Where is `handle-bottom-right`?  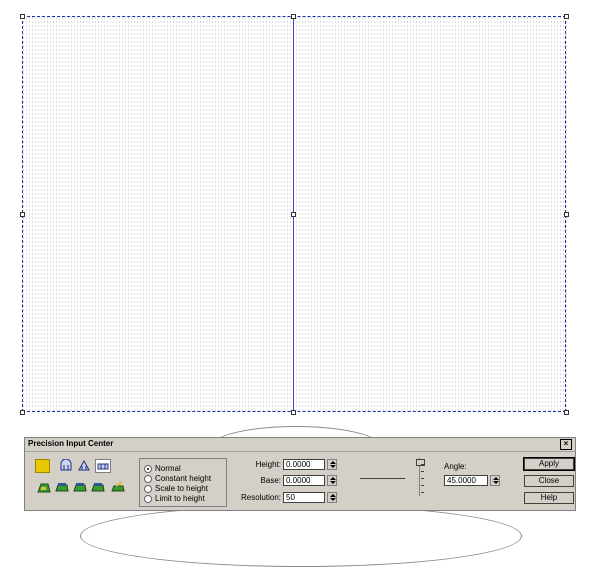 handle-bottom-right is located at coordinates (566, 412).